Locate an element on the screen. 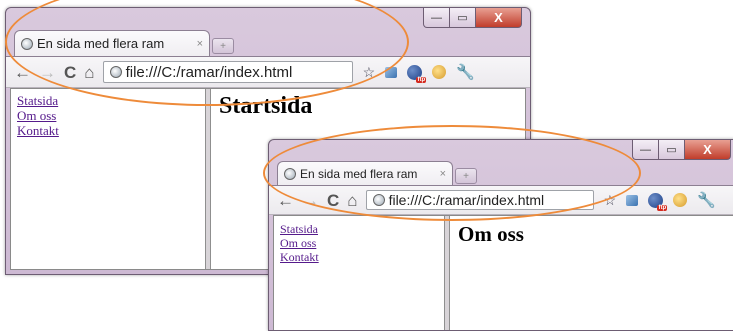  page-heading: Startsida is located at coordinates (266, 106).